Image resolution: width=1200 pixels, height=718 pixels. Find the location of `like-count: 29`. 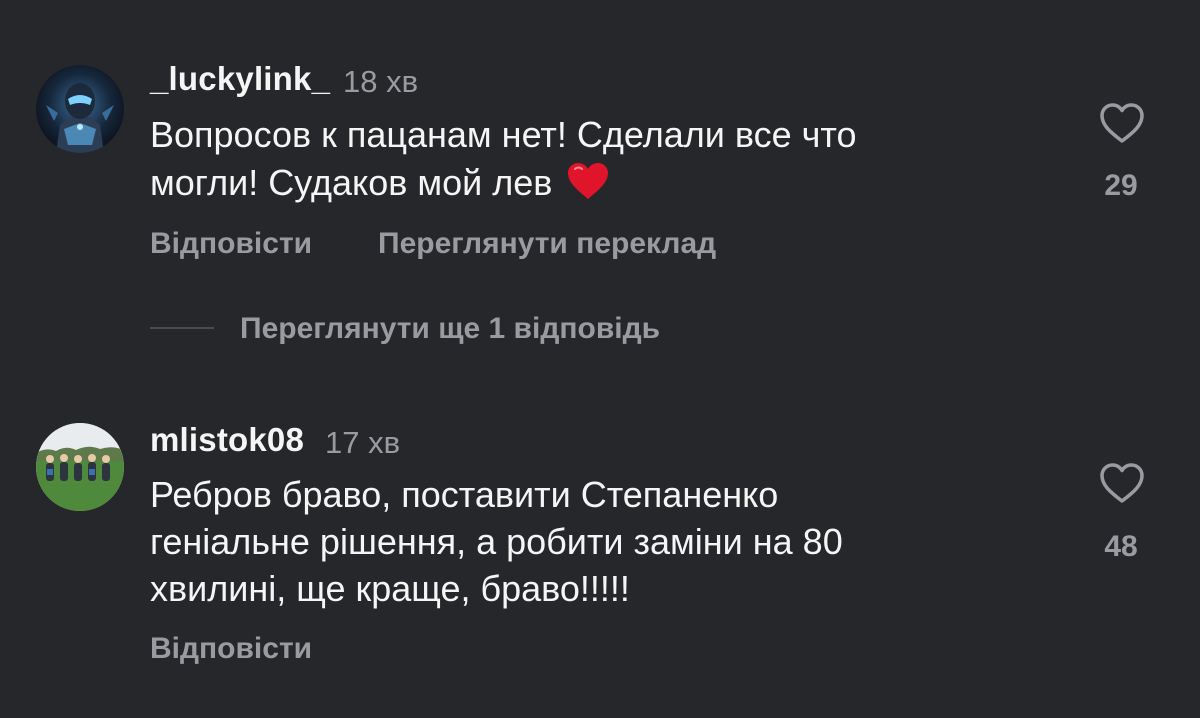

like-count: 29 is located at coordinates (1121, 185).